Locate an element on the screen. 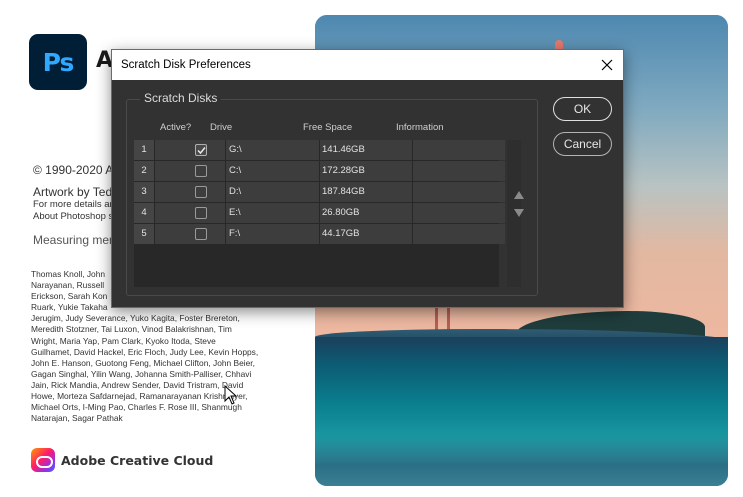 The width and height of the screenshot is (743, 497). drive-cell: C:\ is located at coordinates (272, 171).